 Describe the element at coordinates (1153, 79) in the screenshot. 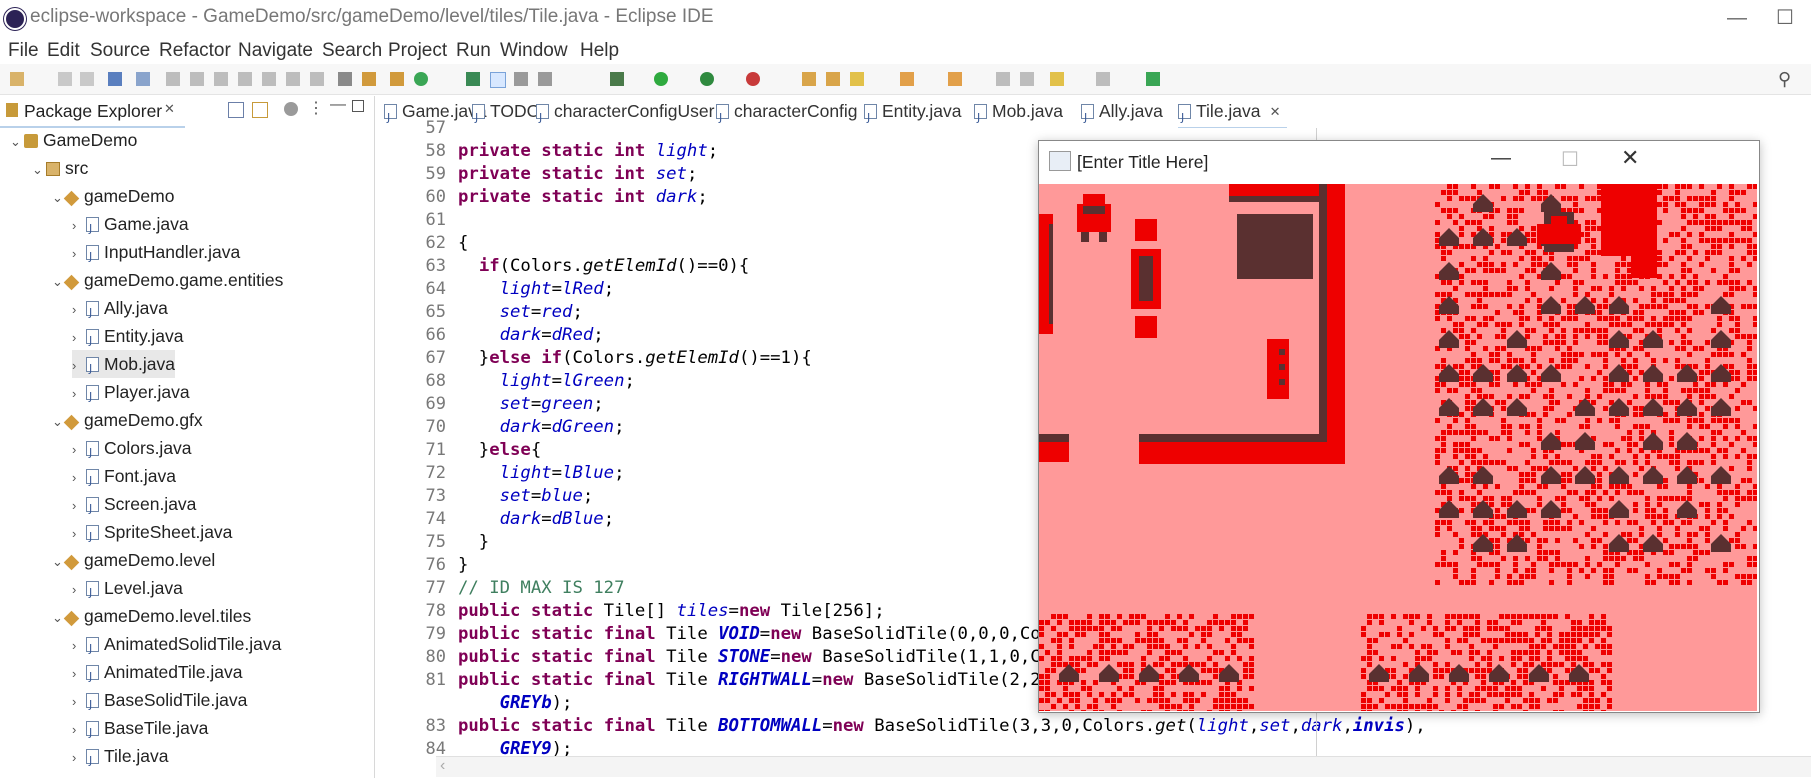

I see `open-perspective-icon` at that location.